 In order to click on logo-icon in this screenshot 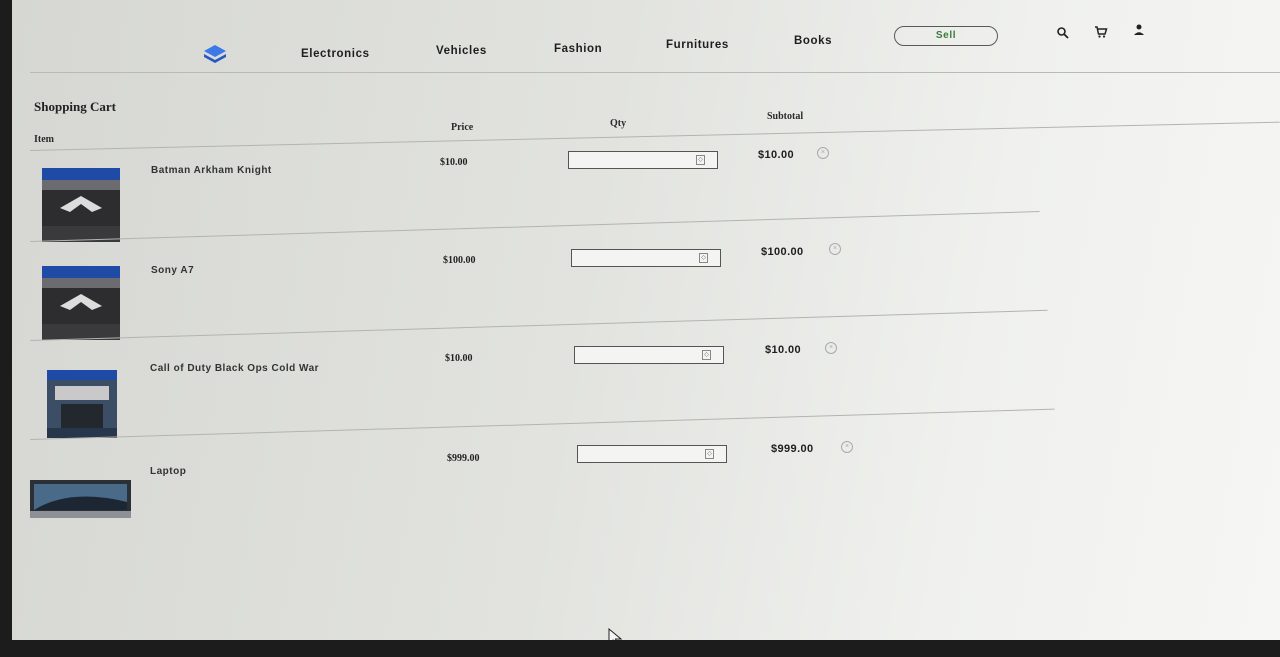, I will do `click(215, 55)`.